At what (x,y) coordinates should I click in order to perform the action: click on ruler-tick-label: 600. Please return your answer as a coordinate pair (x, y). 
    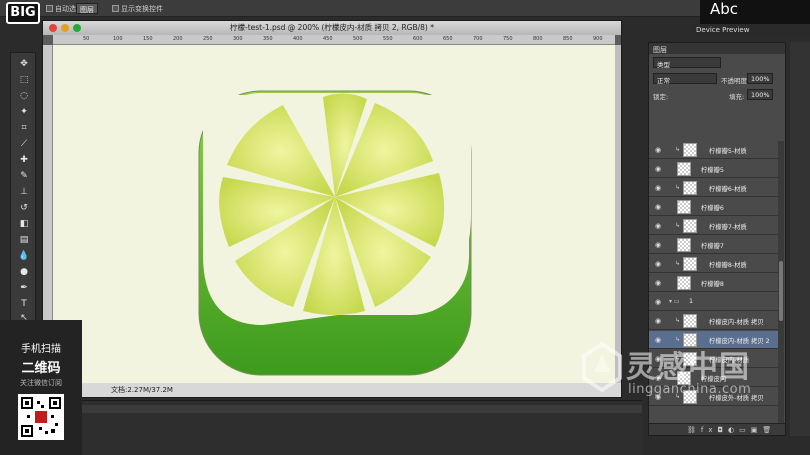
    Looking at the image, I should click on (418, 39).